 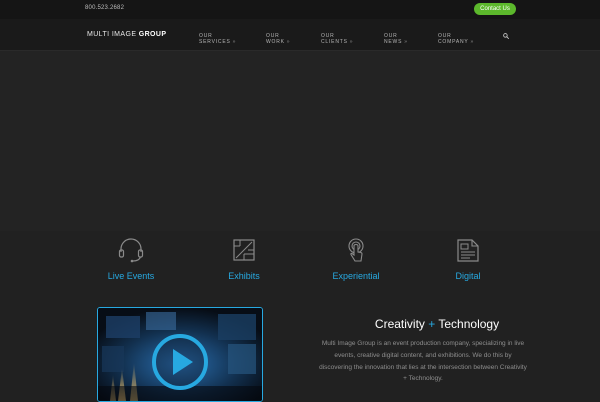 I want to click on feature-label: Exhibits, so click(x=244, y=276).